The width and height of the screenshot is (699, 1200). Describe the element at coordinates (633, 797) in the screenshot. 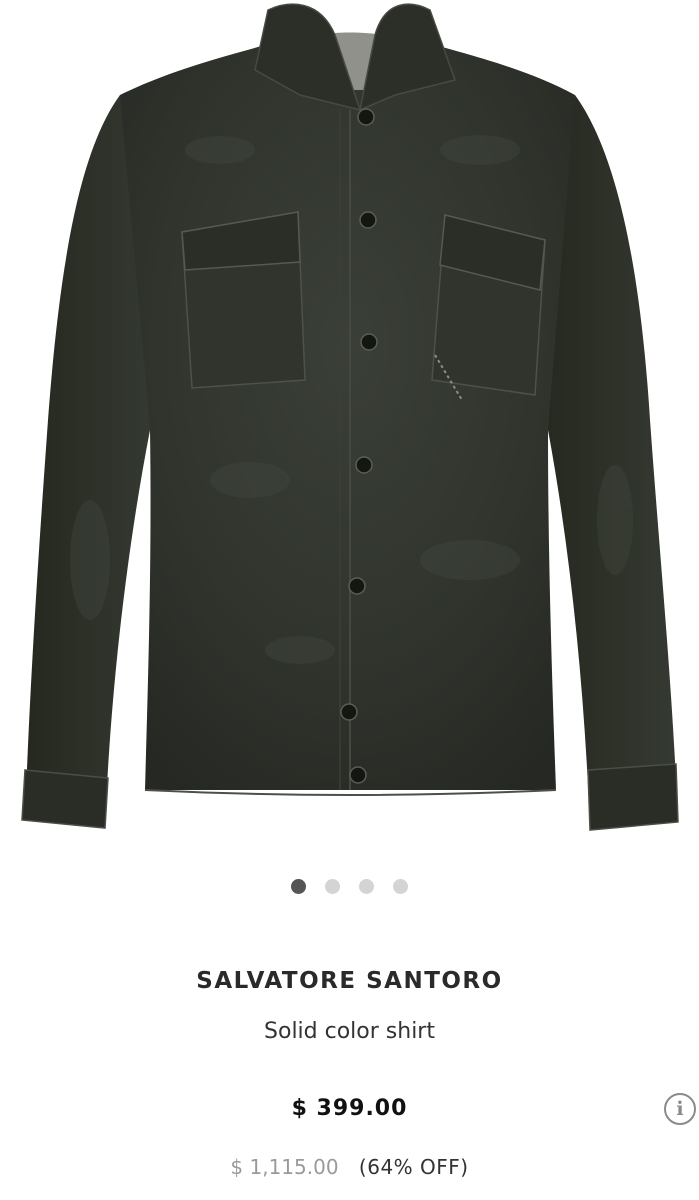

I see `right-cuff` at that location.